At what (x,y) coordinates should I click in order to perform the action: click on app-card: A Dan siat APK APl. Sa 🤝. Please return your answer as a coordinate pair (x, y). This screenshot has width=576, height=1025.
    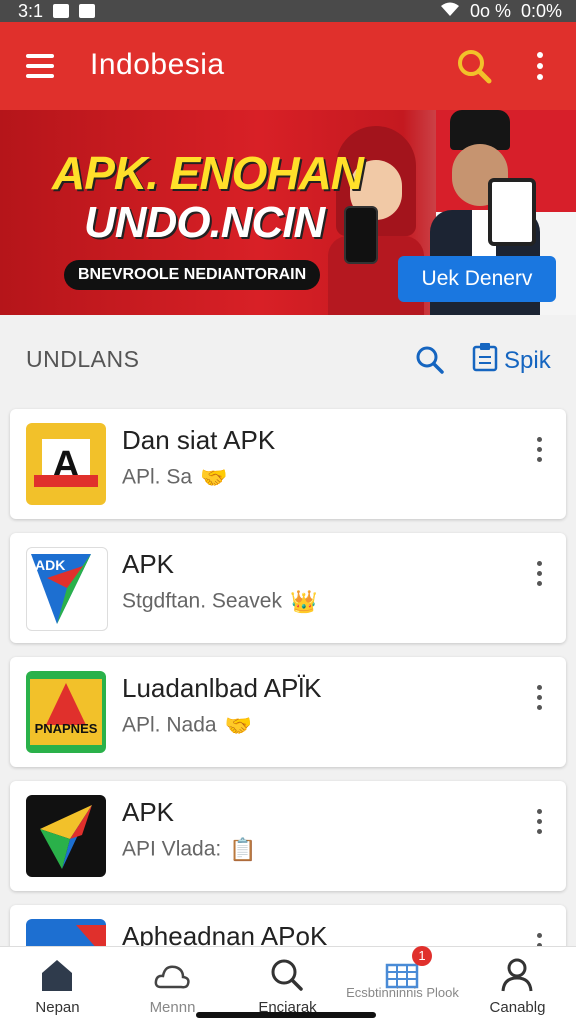
    Looking at the image, I should click on (288, 464).